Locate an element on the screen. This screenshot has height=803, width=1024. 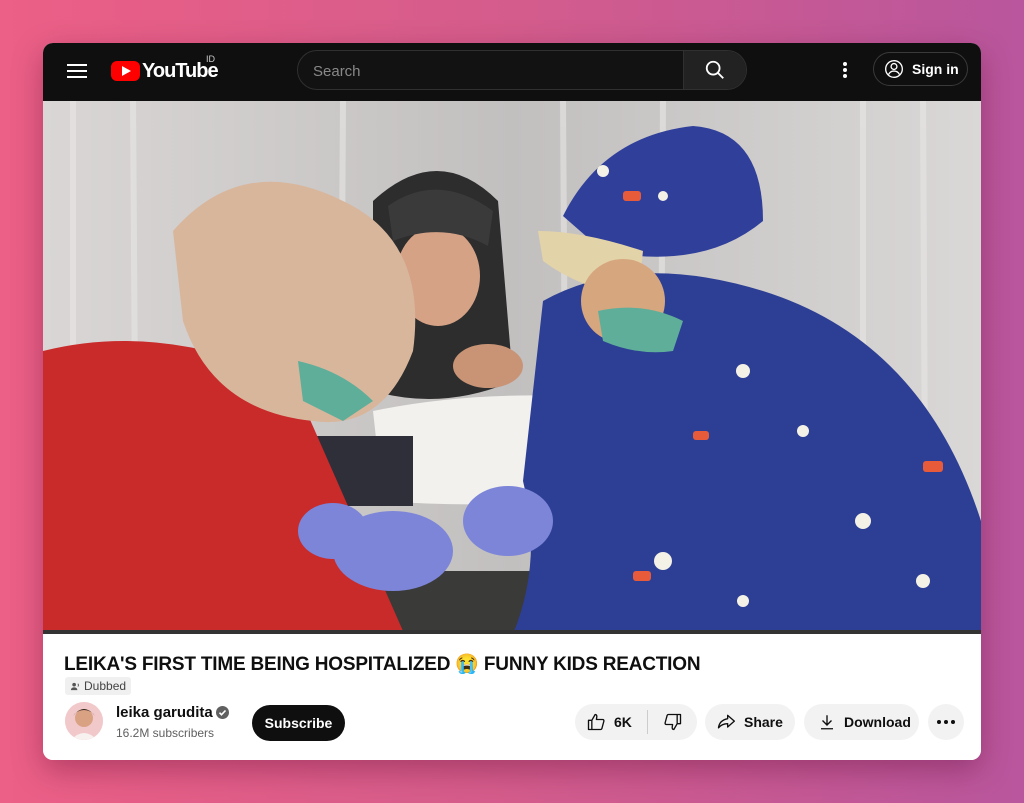
download-button: Download is located at coordinates (861, 722).